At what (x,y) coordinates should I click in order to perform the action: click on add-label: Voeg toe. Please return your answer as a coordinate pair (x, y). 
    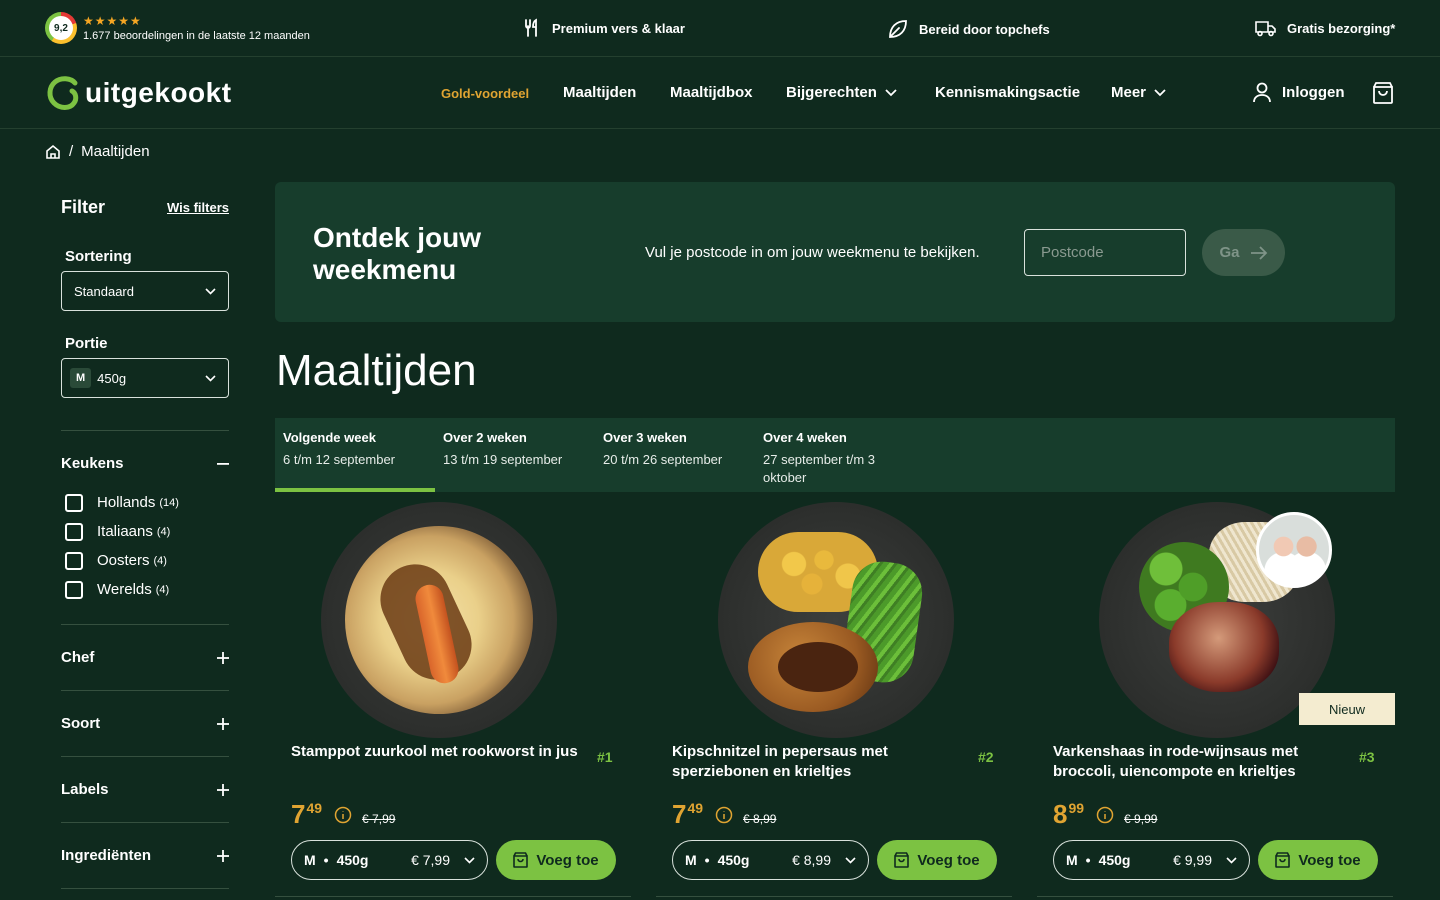
    Looking at the image, I should click on (567, 860).